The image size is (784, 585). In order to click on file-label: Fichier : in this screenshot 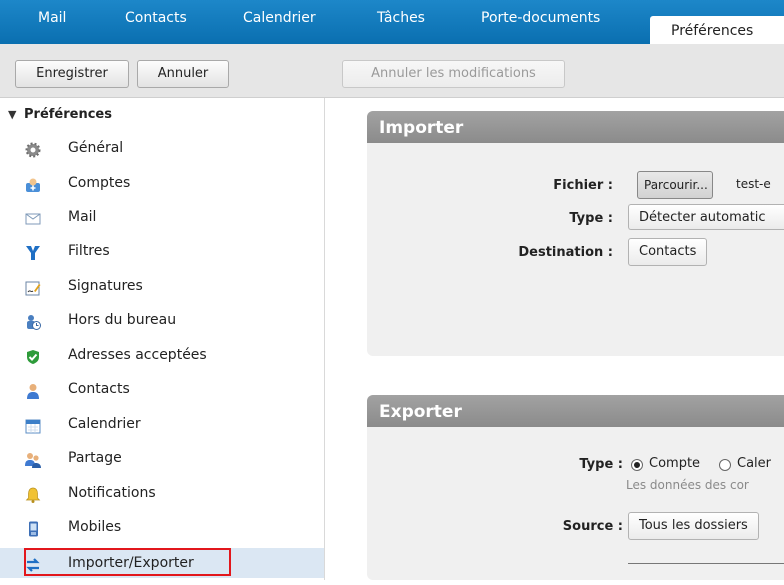, I will do `click(583, 185)`.